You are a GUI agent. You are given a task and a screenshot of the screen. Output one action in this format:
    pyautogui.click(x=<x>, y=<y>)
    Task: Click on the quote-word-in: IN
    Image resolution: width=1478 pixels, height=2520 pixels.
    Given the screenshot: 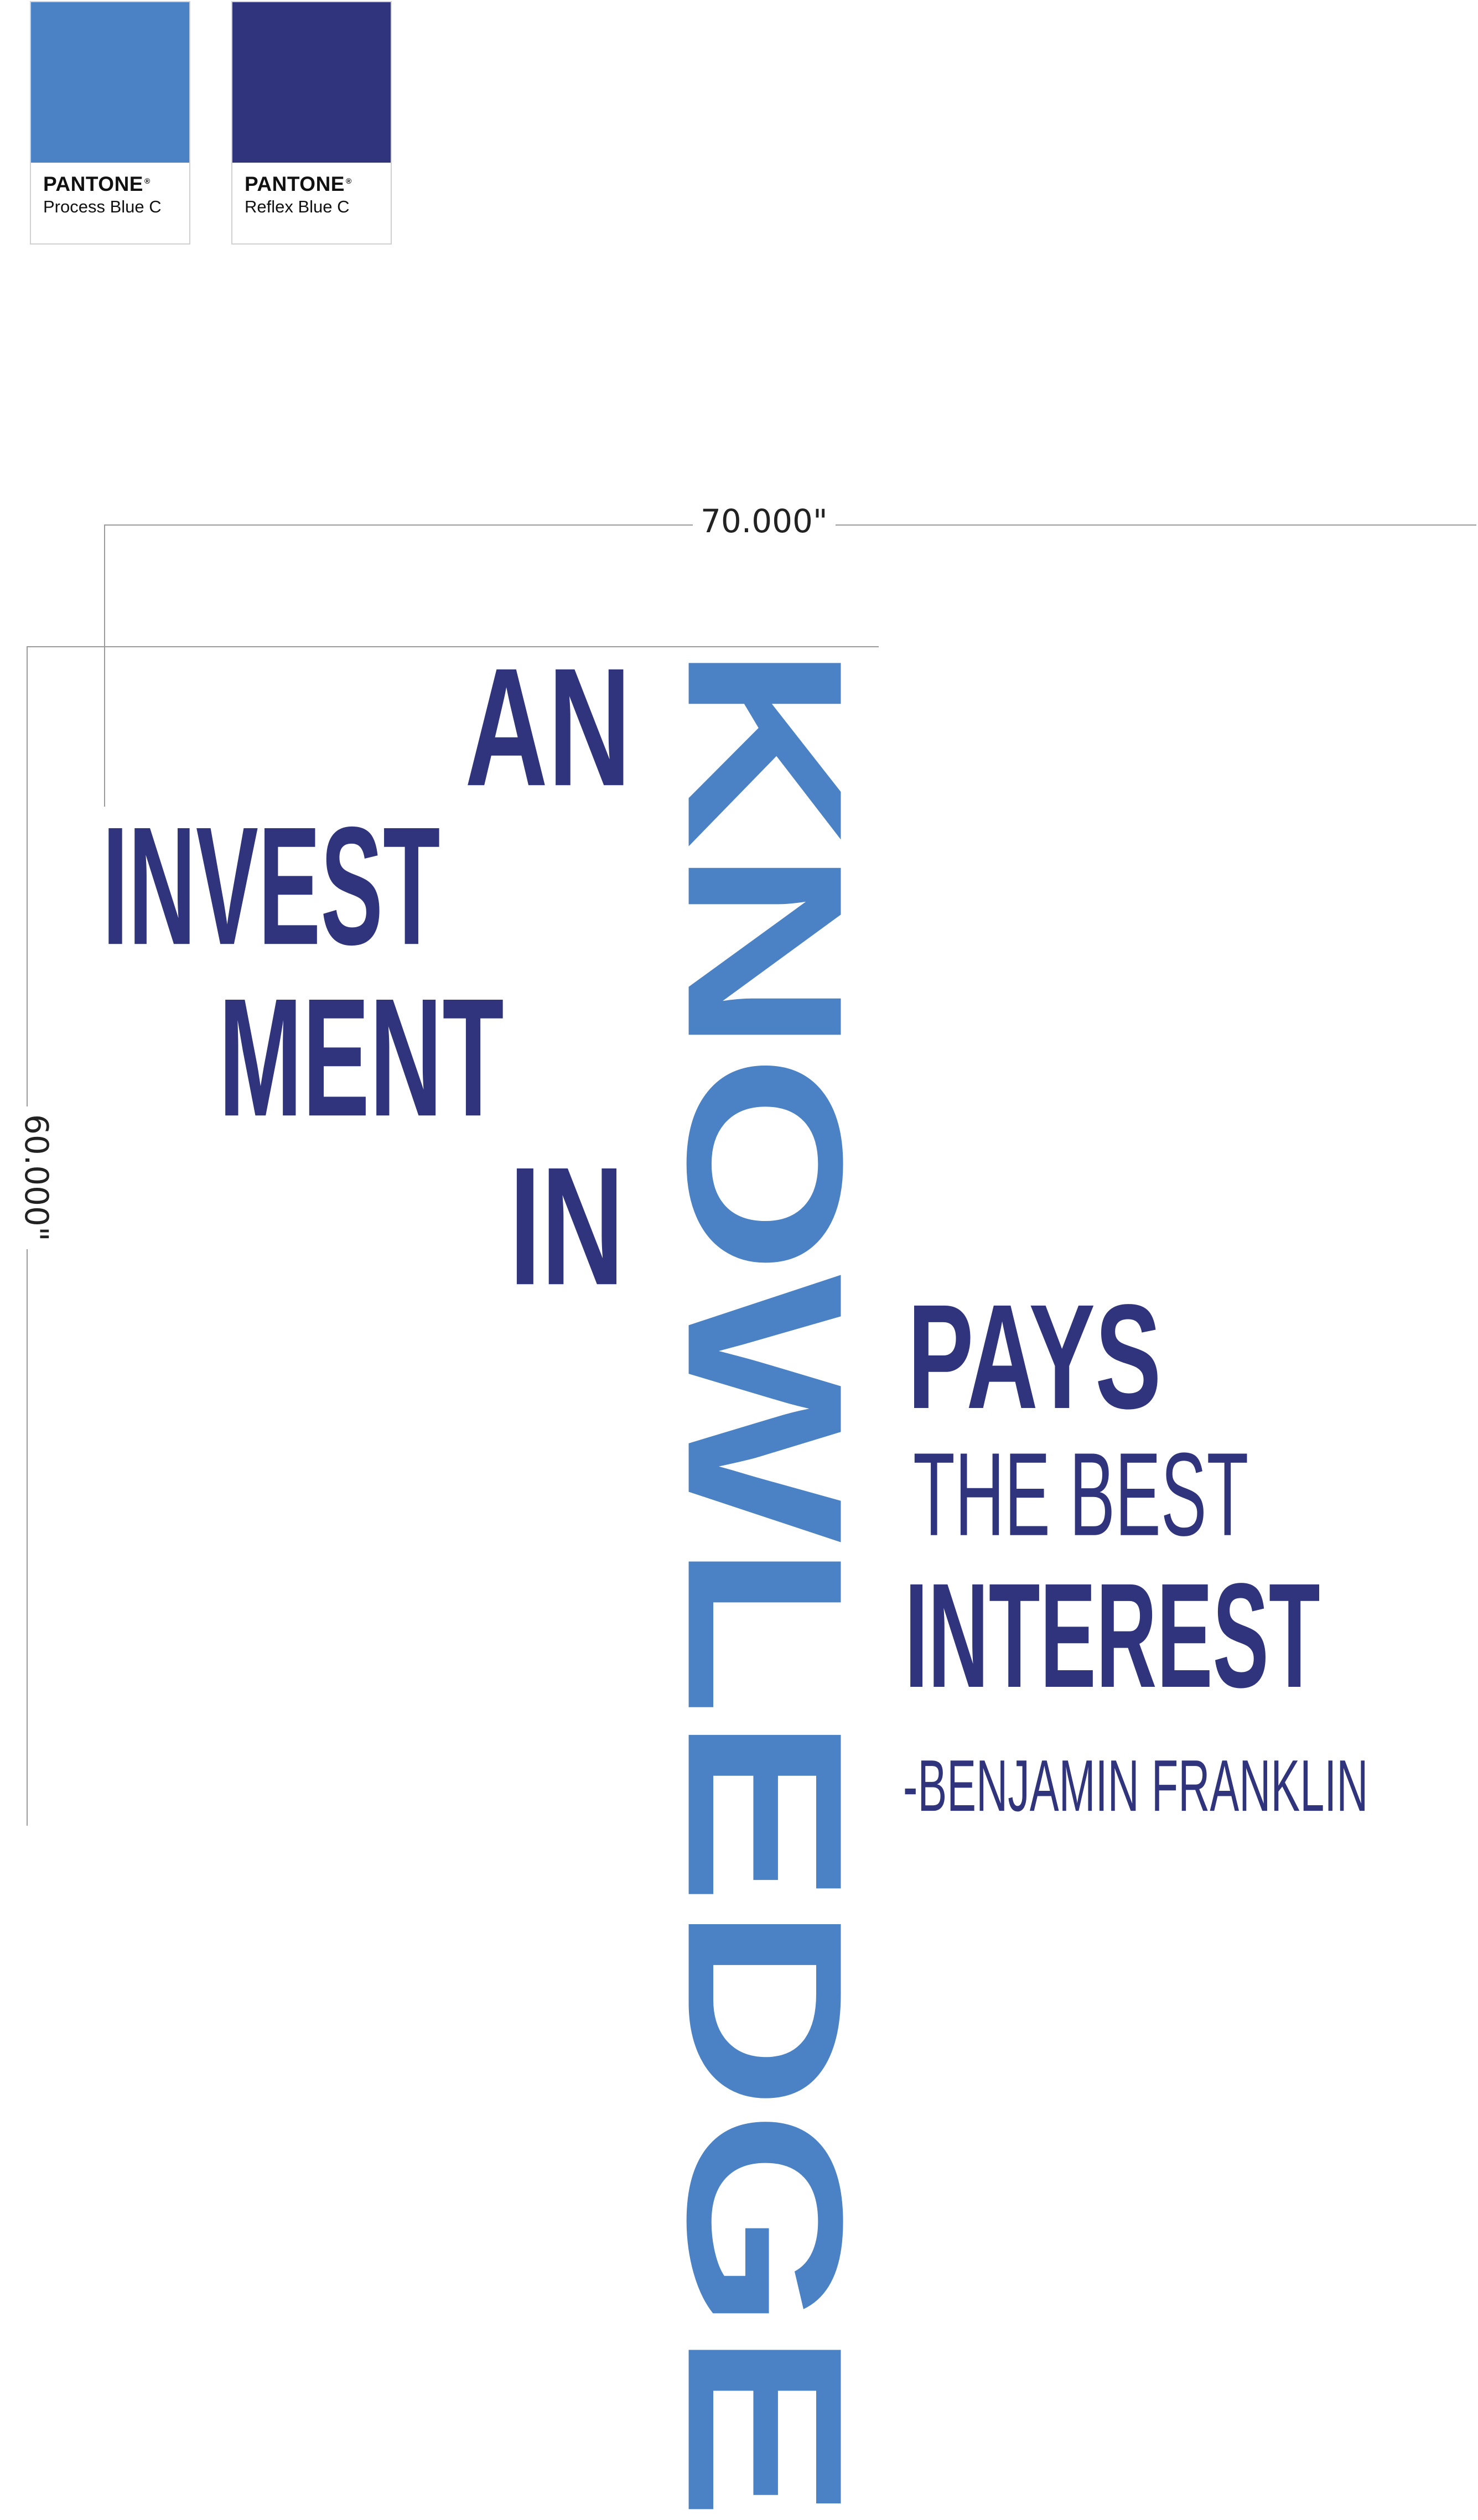 What is the action you would take?
    pyautogui.click(x=566, y=1226)
    